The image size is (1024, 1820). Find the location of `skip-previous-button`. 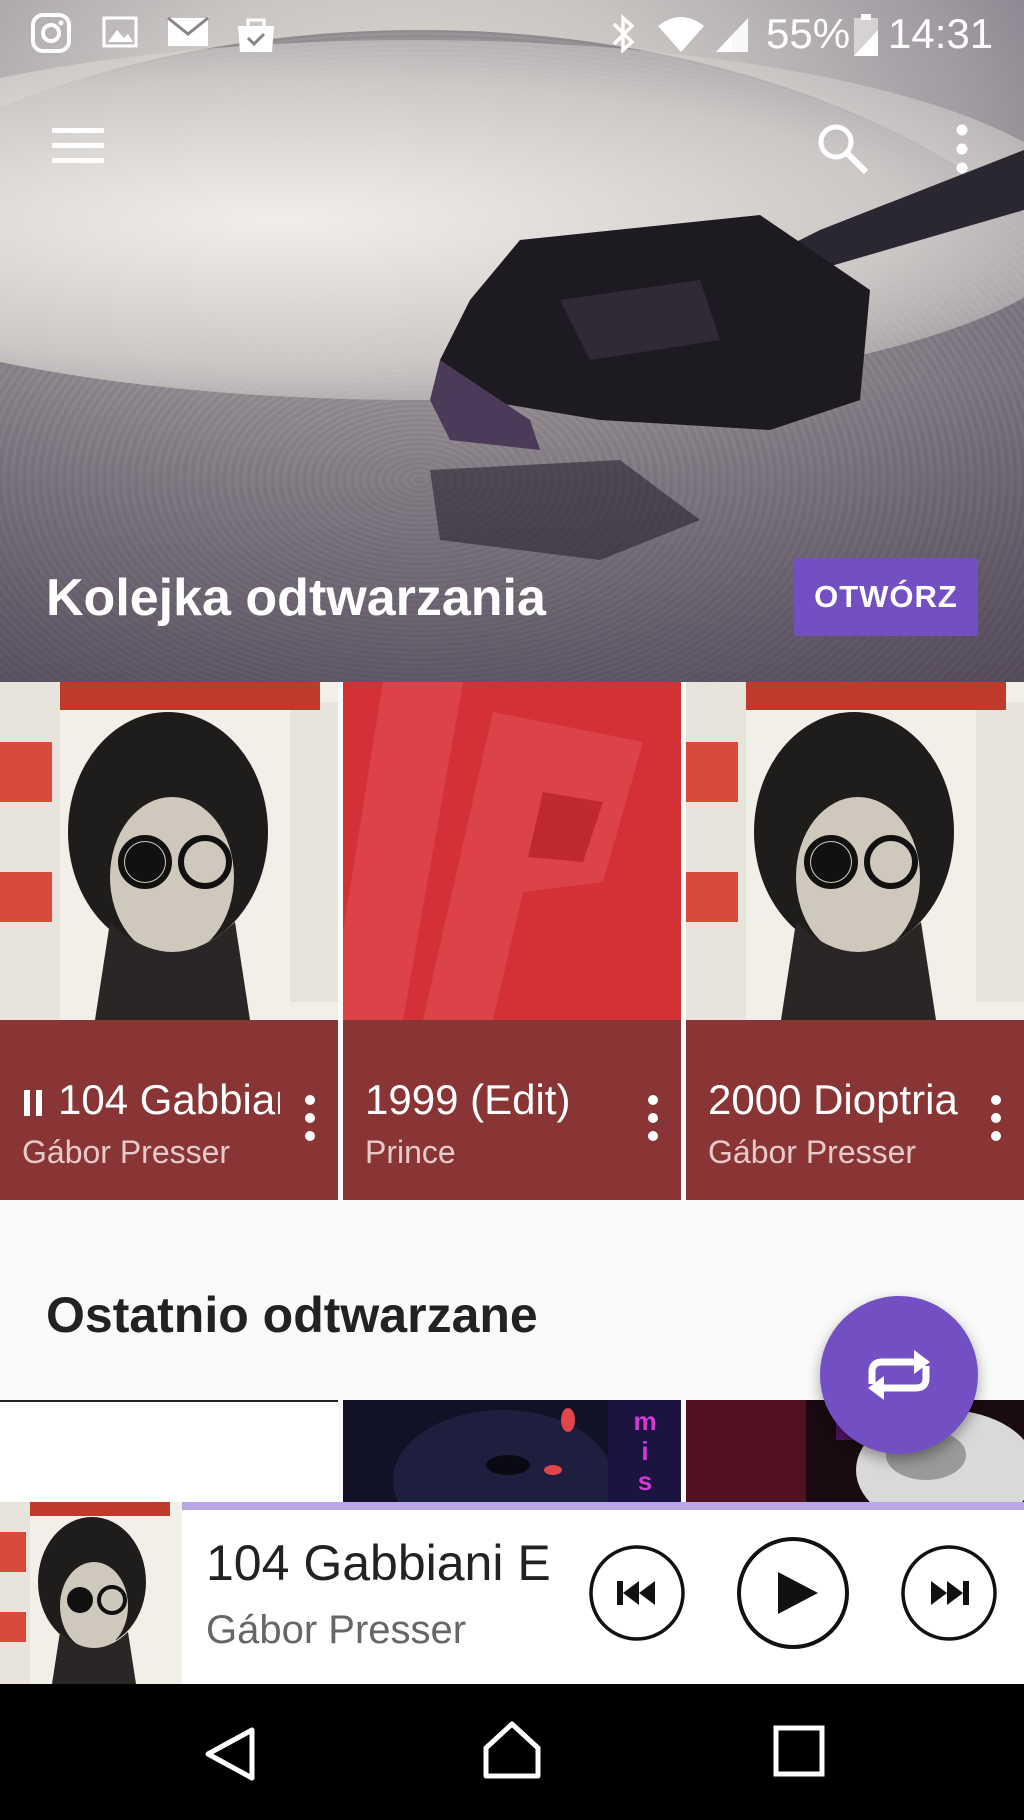

skip-previous-button is located at coordinates (637, 1595).